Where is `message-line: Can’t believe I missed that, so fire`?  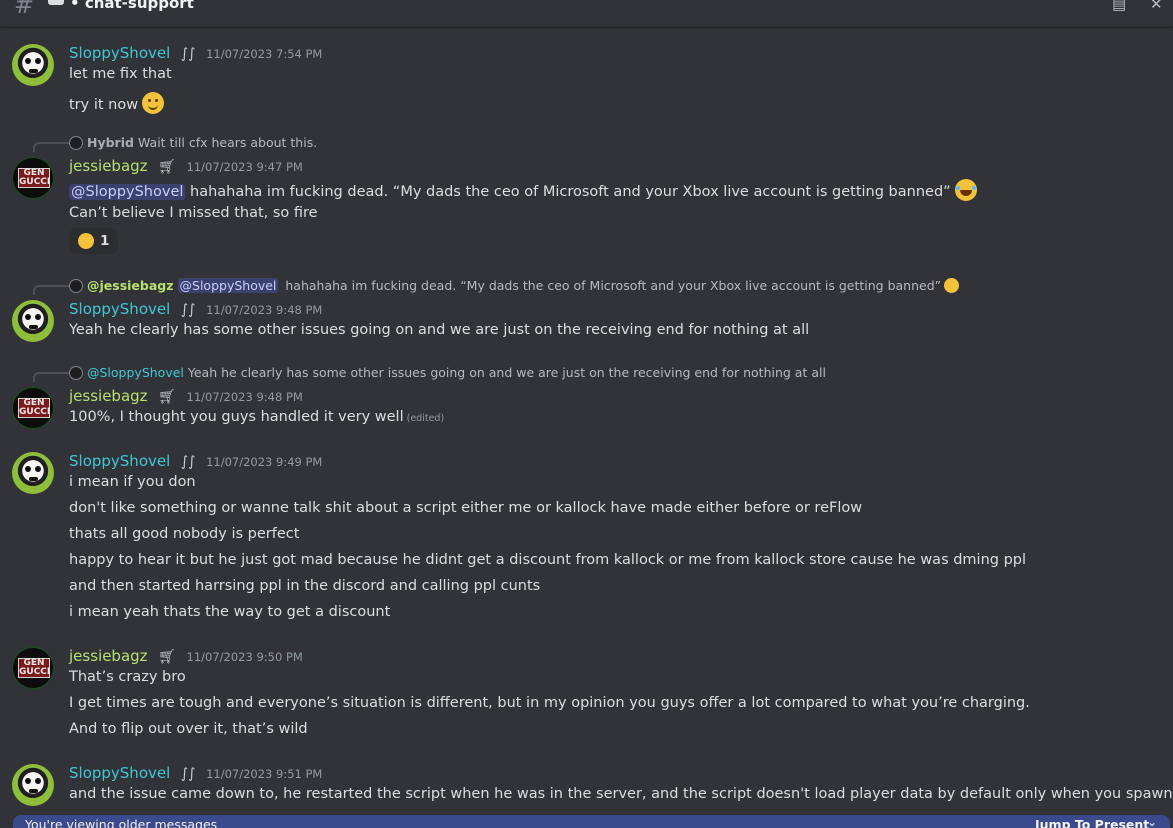 message-line: Can’t believe I missed that, so fire is located at coordinates (193, 213).